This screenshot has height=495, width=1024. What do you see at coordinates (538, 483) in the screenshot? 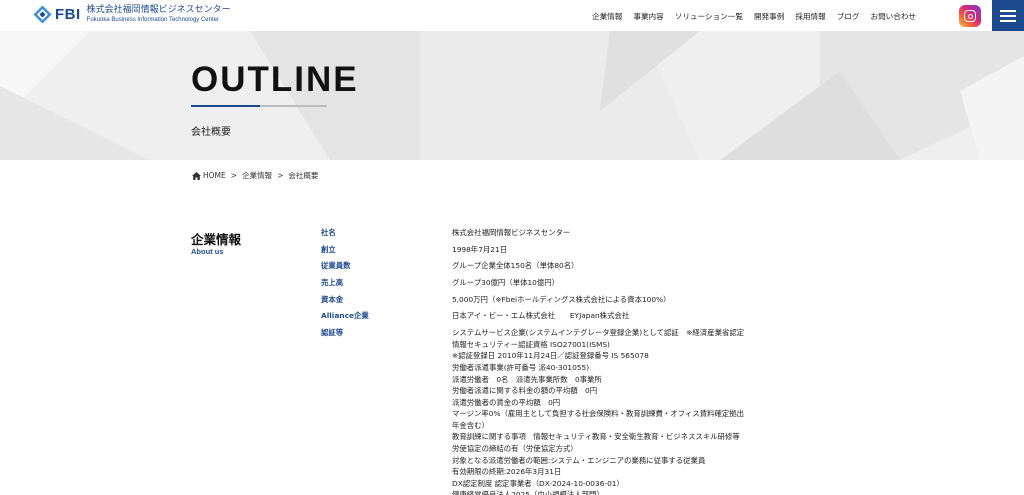
I see `info-value-line: DX認定制度 認定事業者（DX-2024-10-0036-01）` at bounding box center [538, 483].